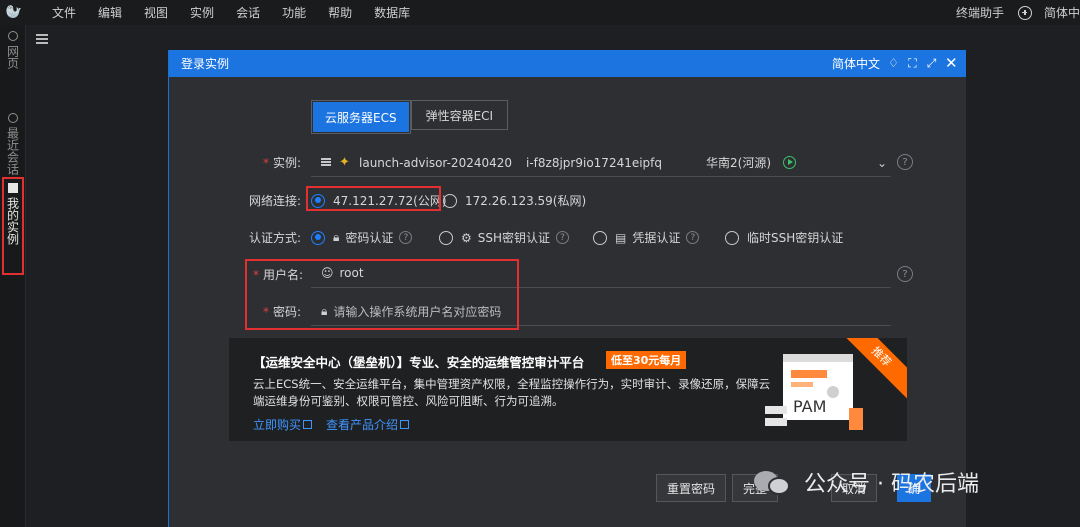  Describe the element at coordinates (466, 237) in the screenshot. I see `ssh-key-icon: ⚙` at that location.